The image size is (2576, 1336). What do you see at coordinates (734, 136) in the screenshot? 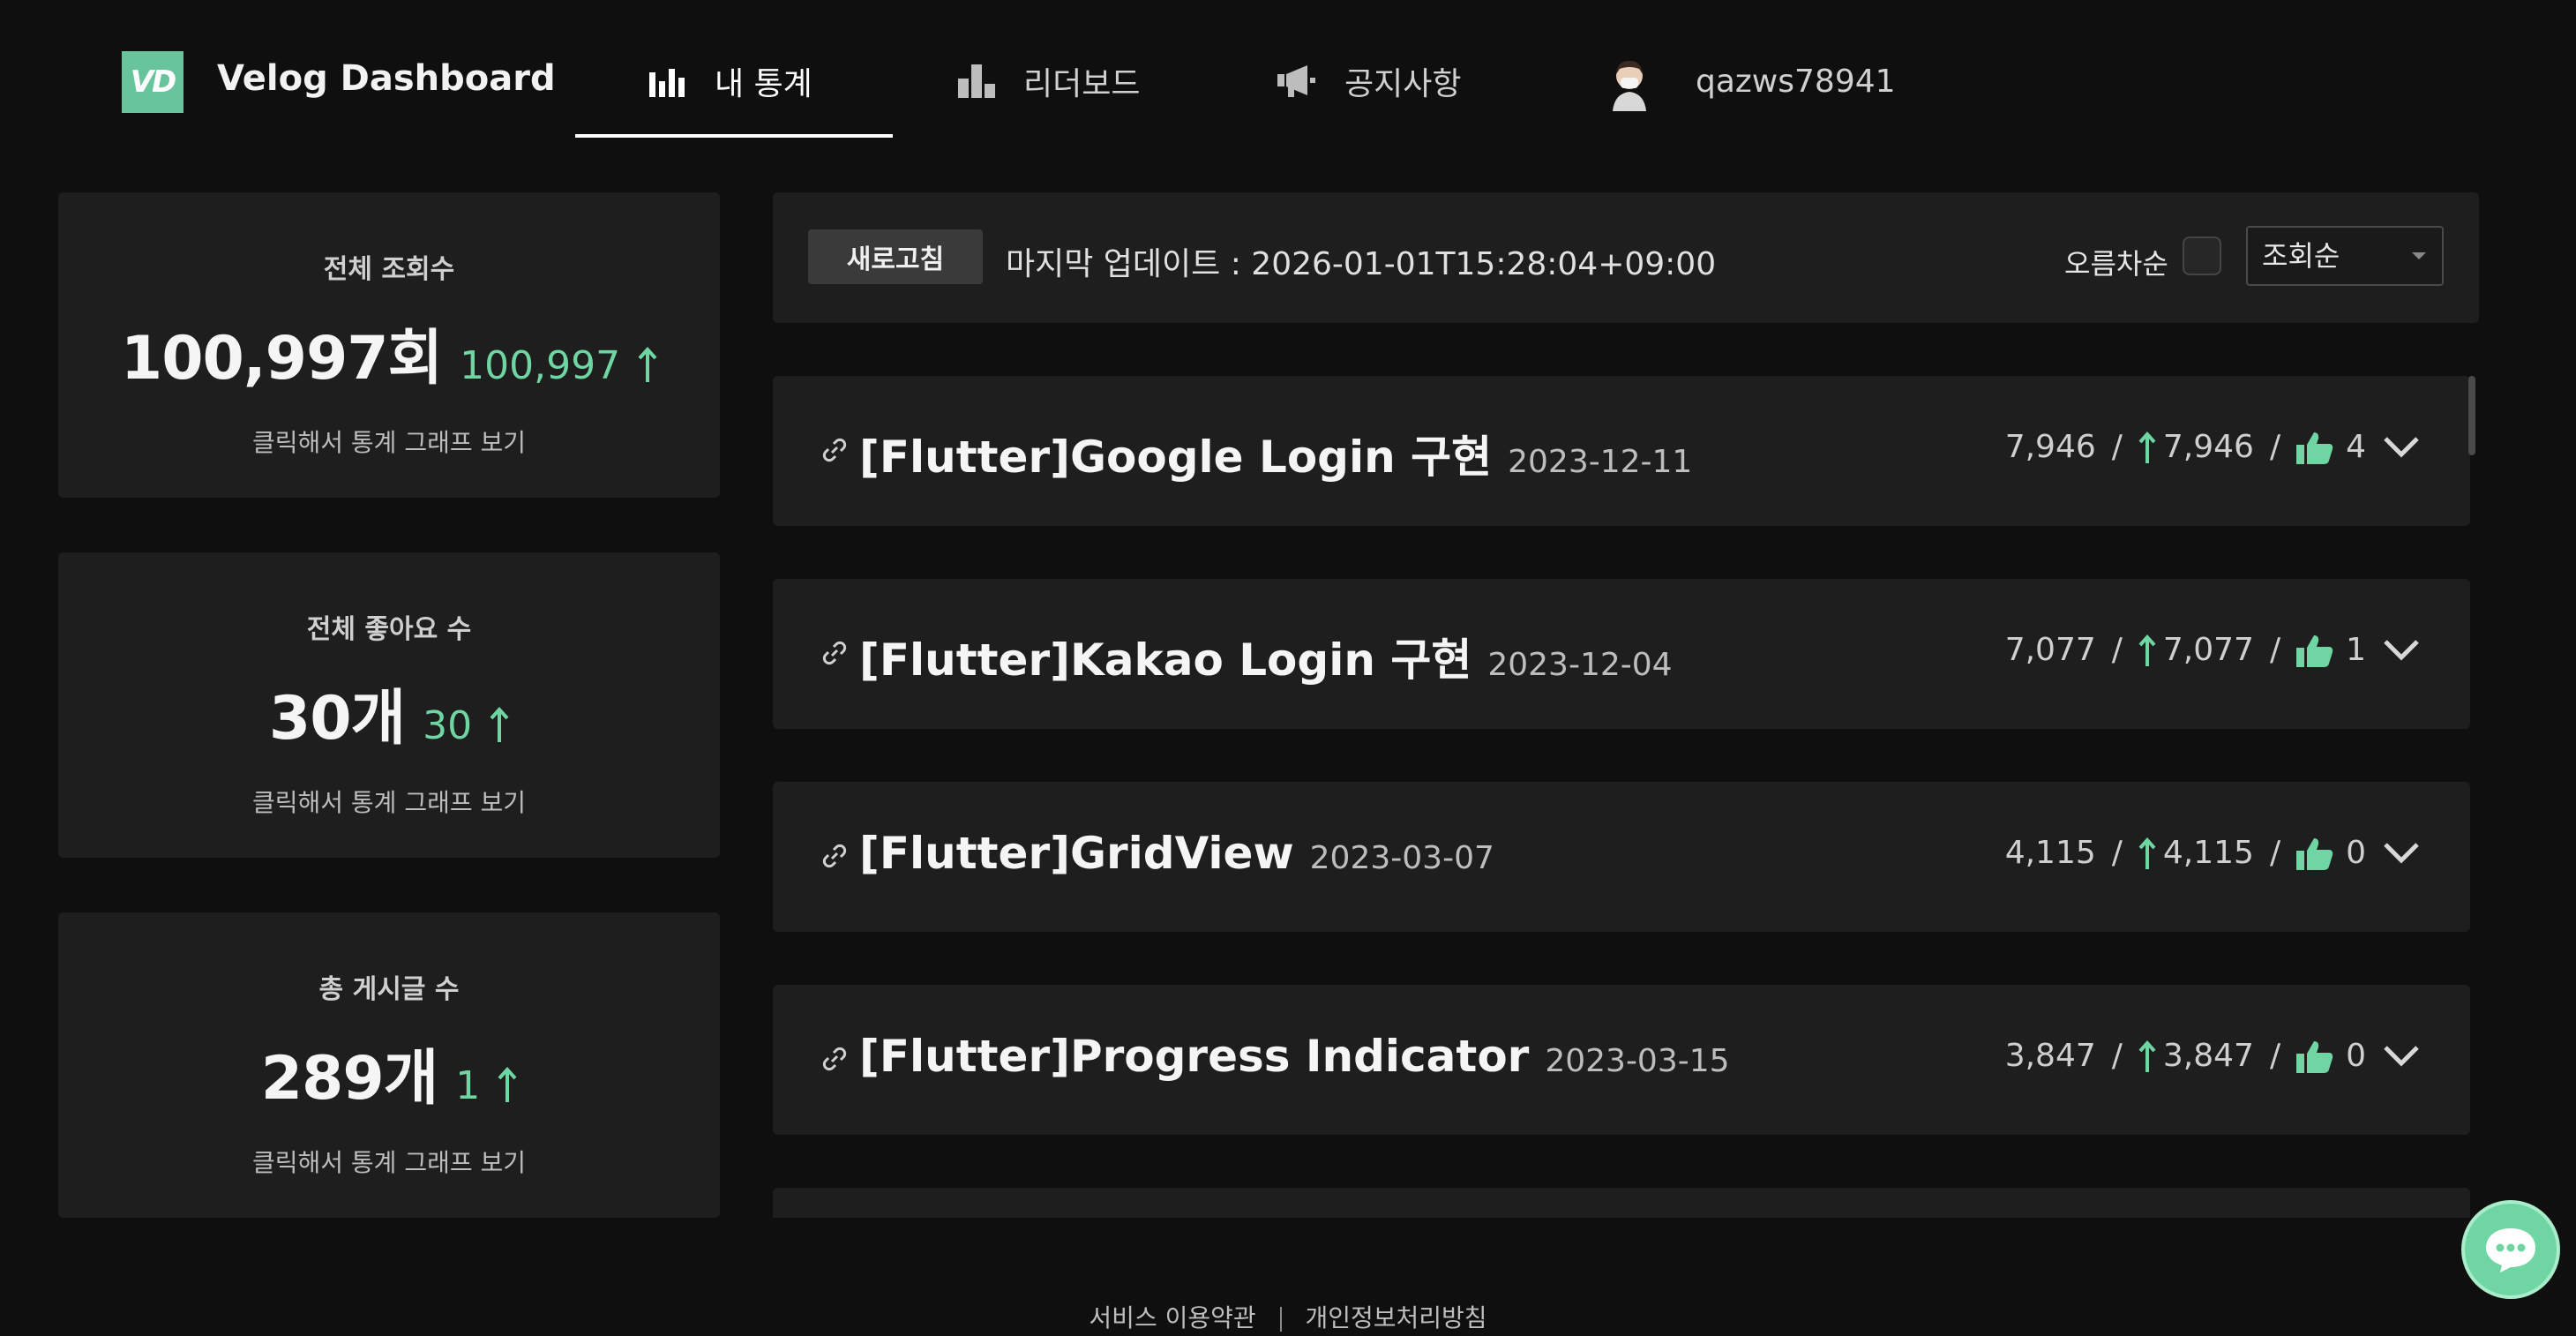
I see `active-tab-indicator` at bounding box center [734, 136].